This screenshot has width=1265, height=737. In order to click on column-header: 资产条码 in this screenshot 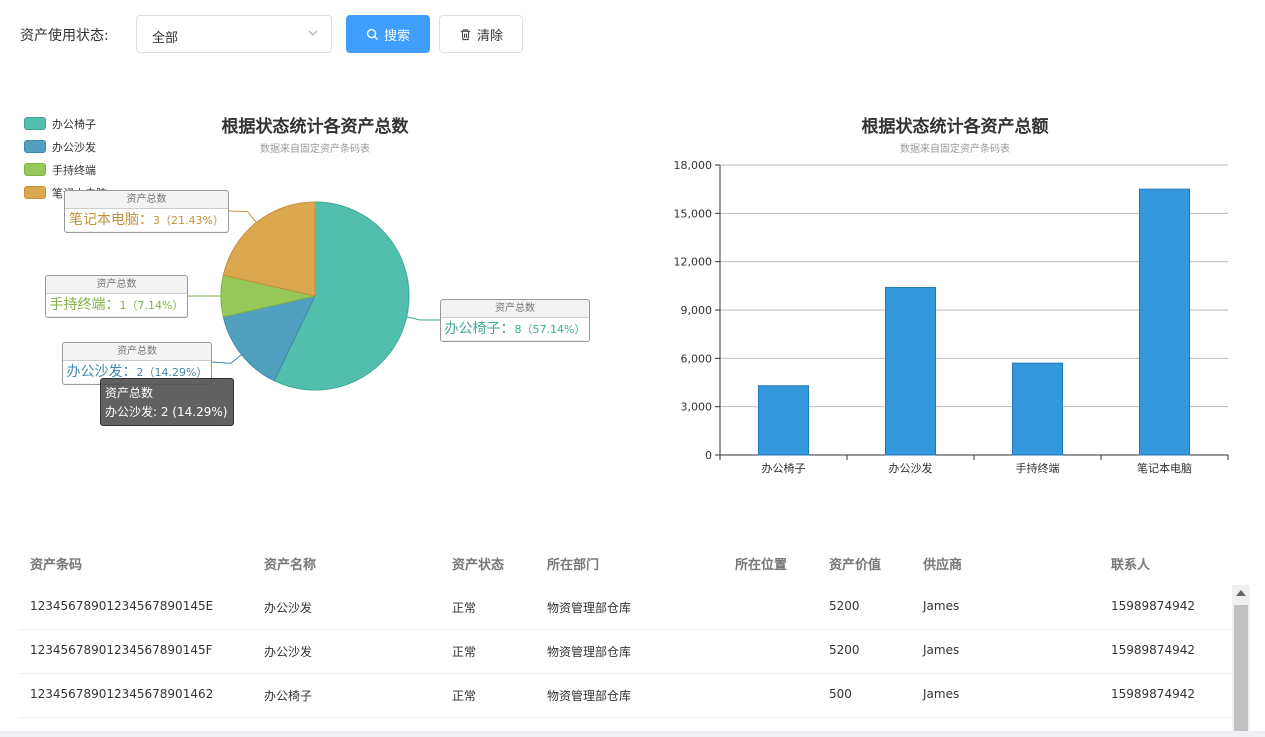, I will do `click(56, 563)`.